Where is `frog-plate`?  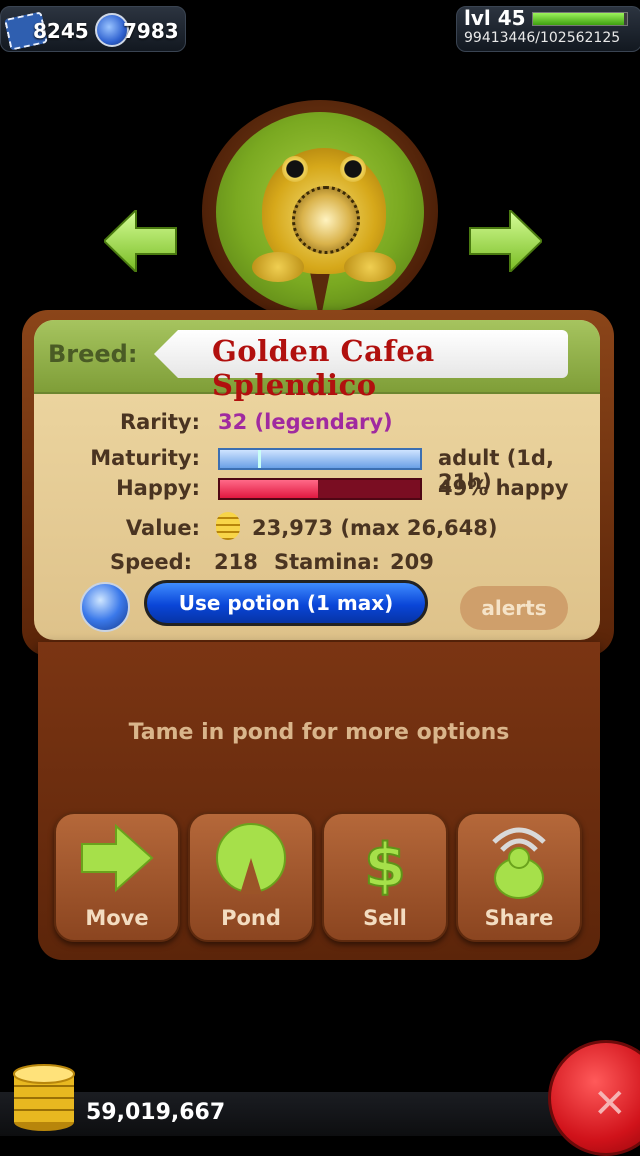
frog-plate is located at coordinates (320, 211).